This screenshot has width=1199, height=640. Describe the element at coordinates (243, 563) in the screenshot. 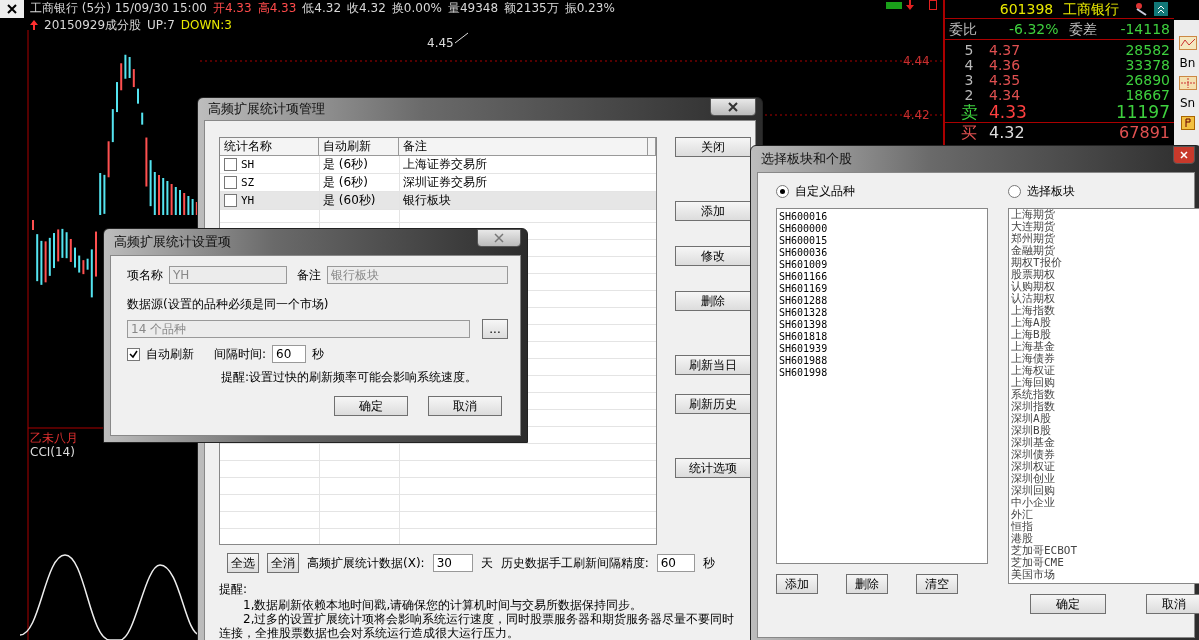

I see `select-all-button: 全选` at that location.